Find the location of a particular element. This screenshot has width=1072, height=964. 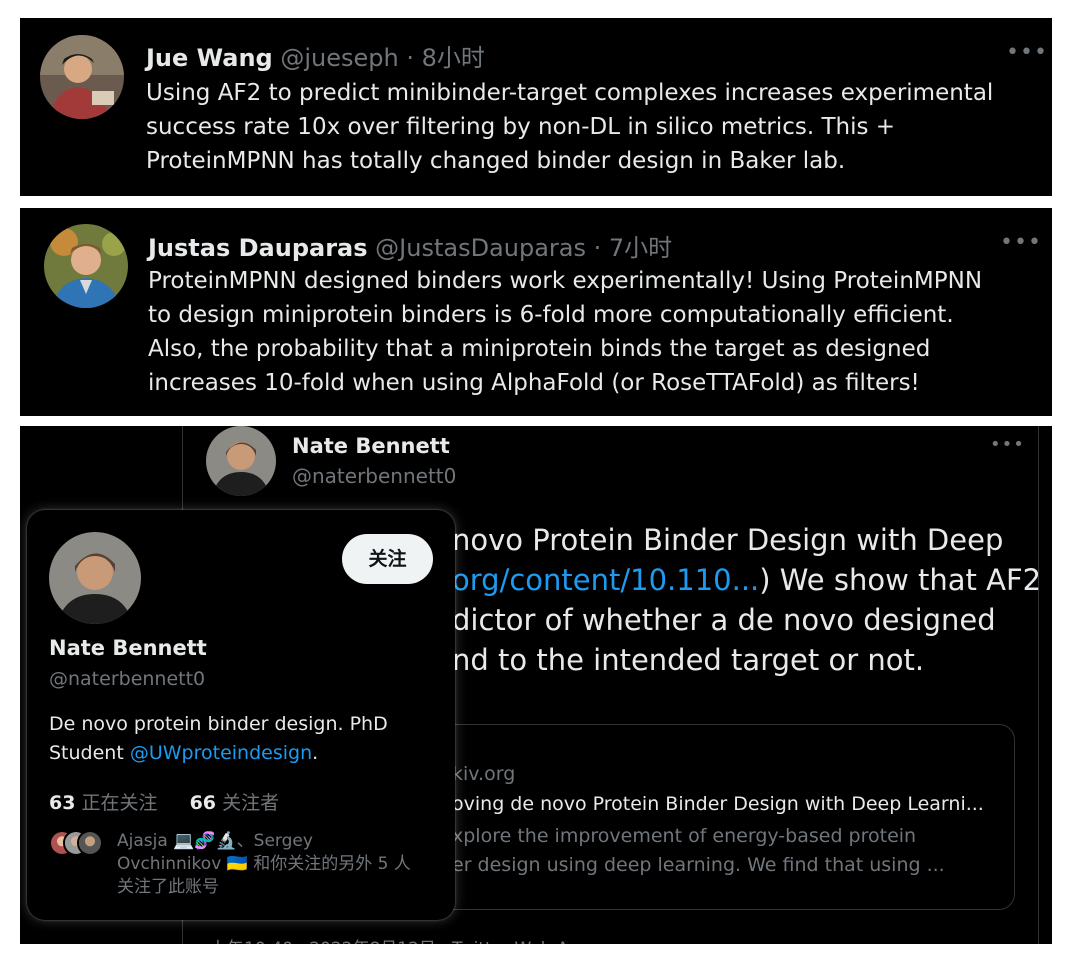

followers-stat: 66 关注者 is located at coordinates (235, 803).